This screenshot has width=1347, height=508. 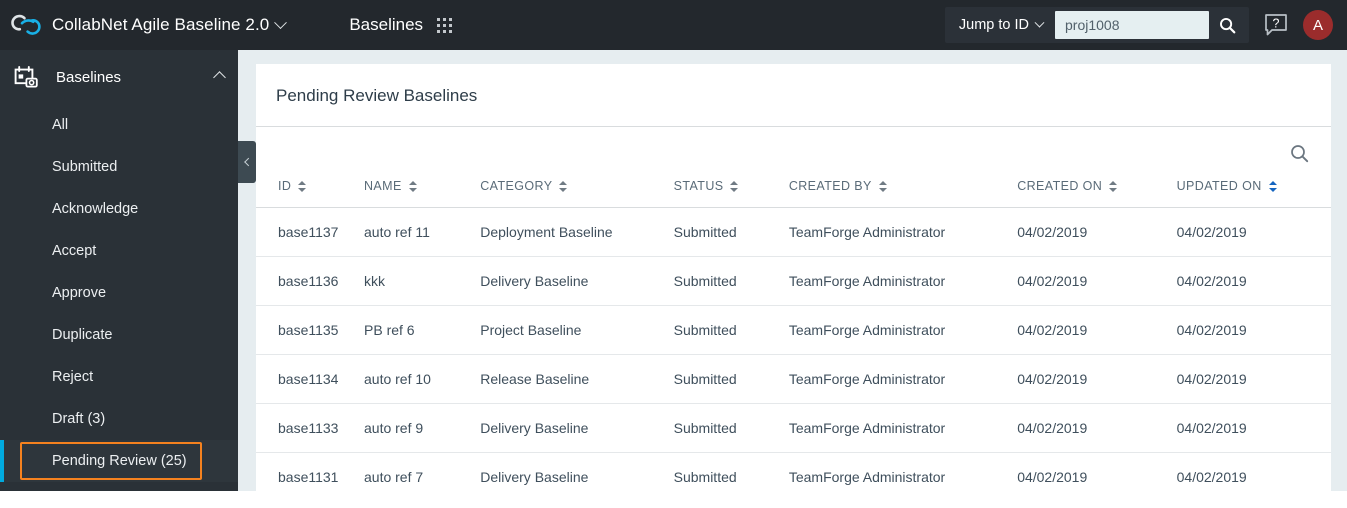 I want to click on avatar: A, so click(x=1318, y=25).